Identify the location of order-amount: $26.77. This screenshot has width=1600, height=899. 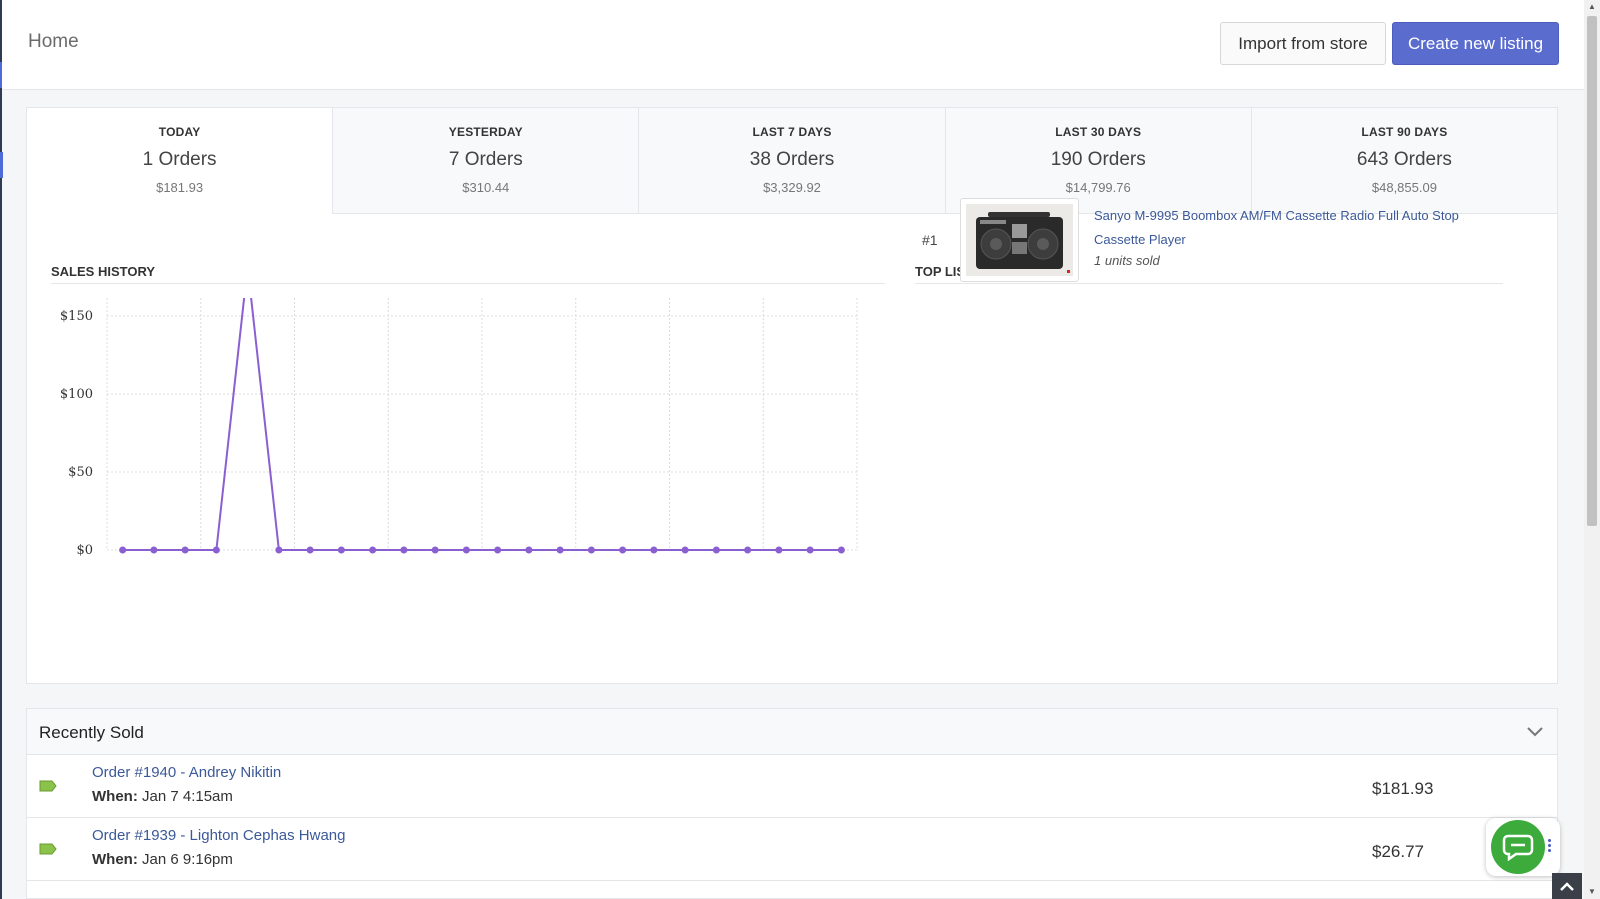
(1398, 851).